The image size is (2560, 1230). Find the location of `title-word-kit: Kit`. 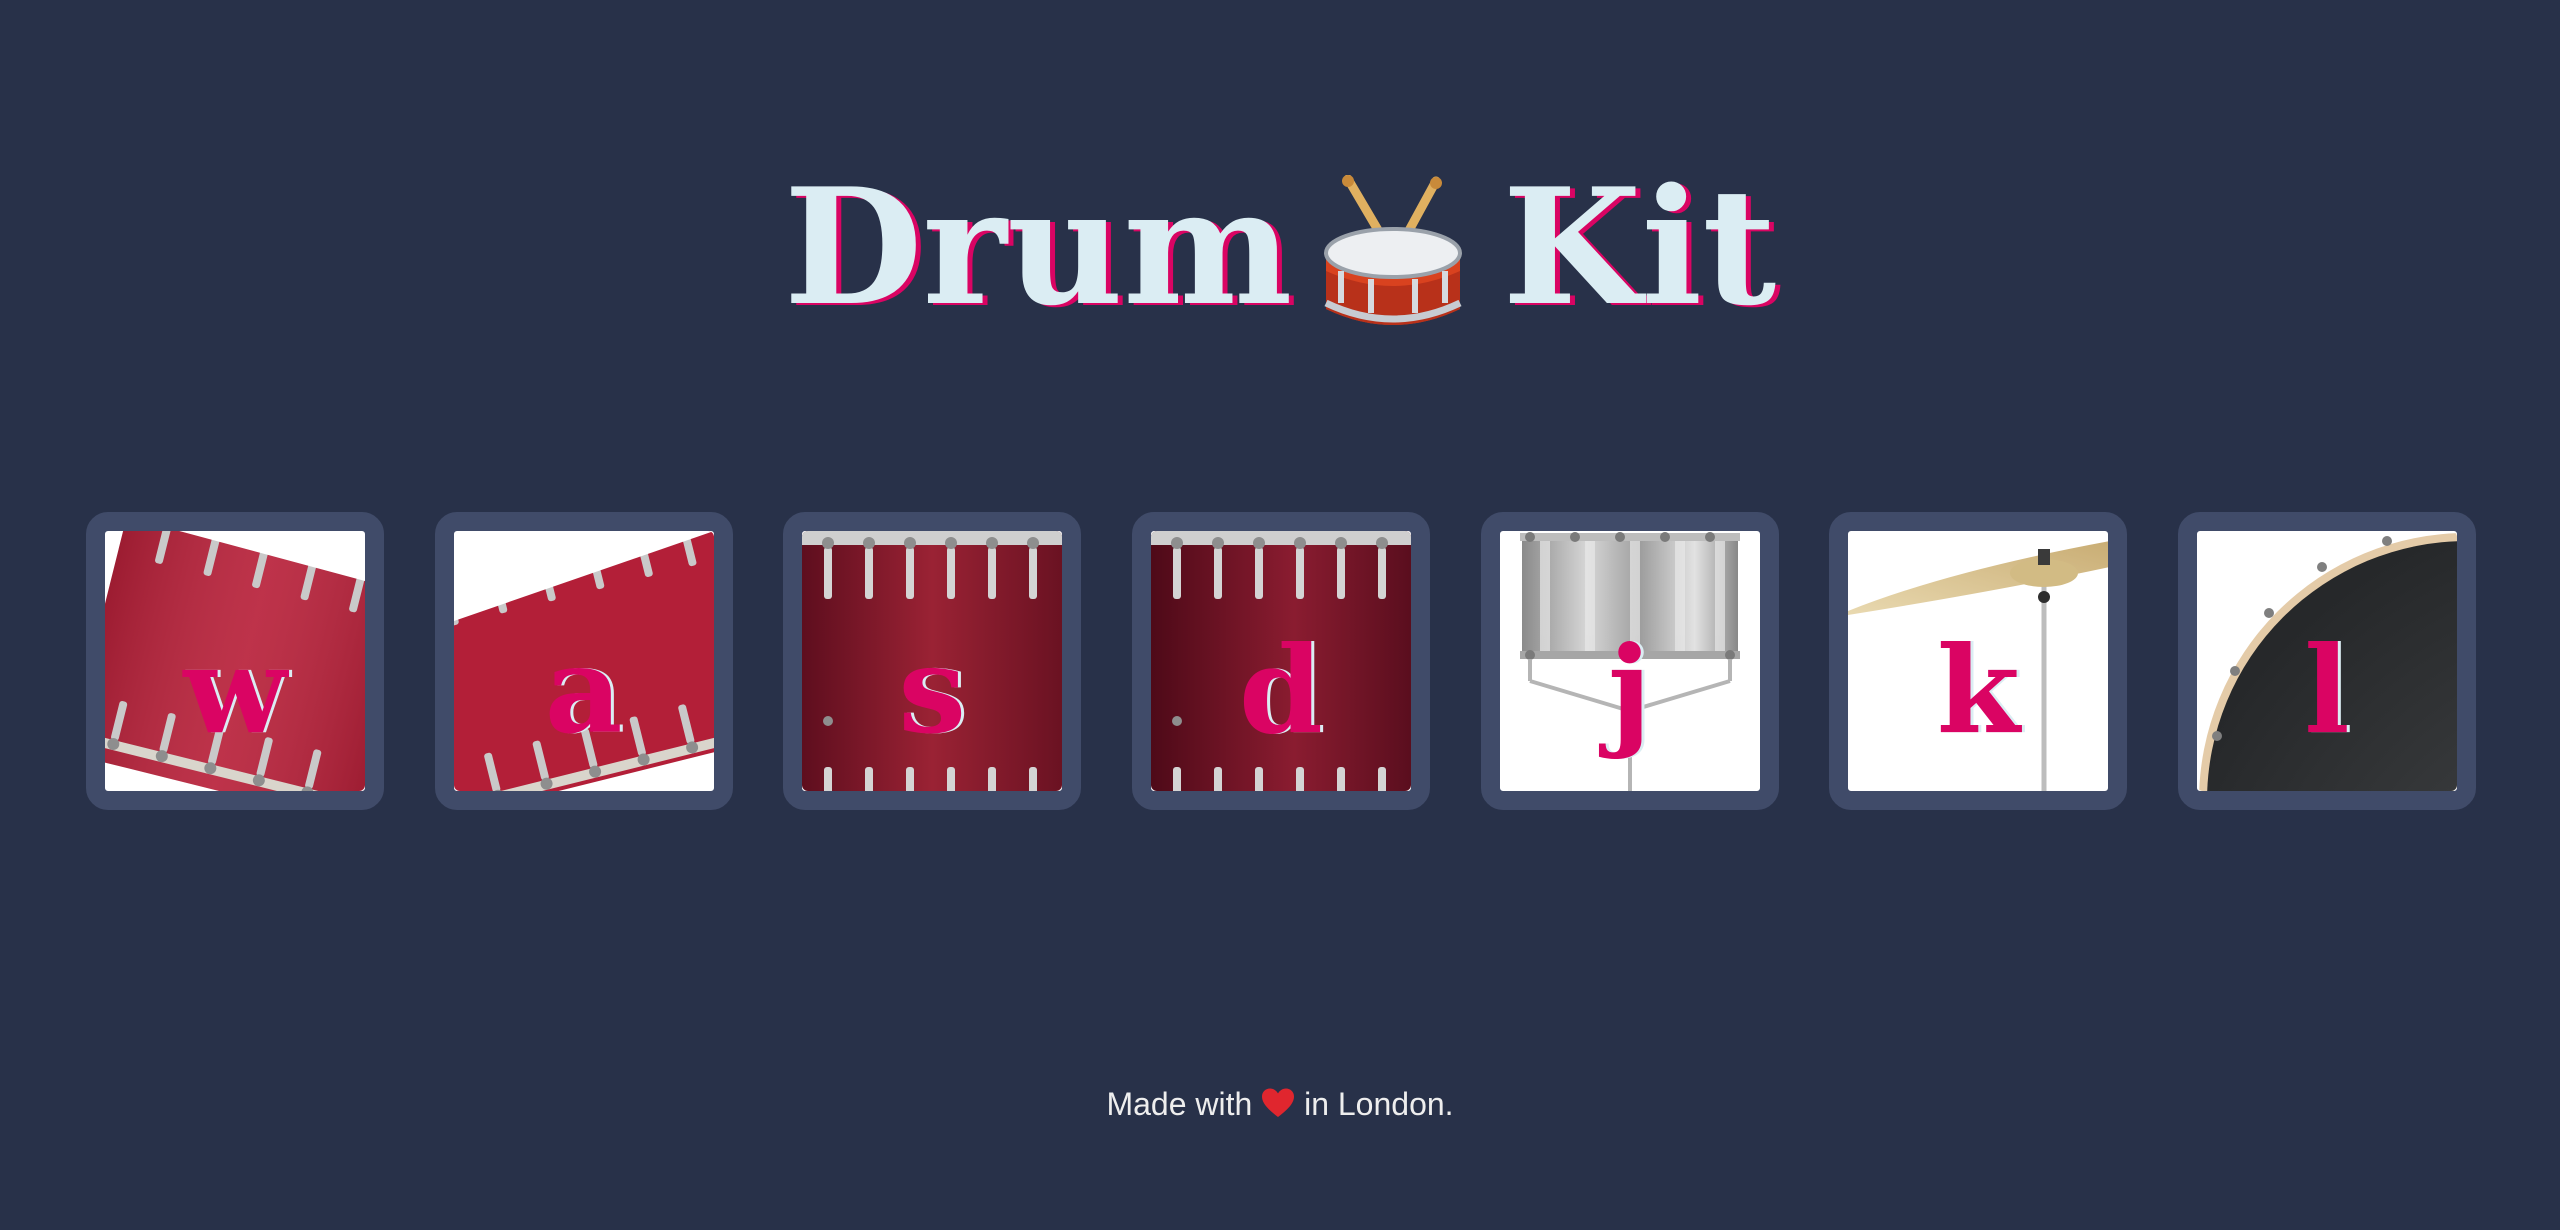

title-word-kit: Kit is located at coordinates (1639, 246).